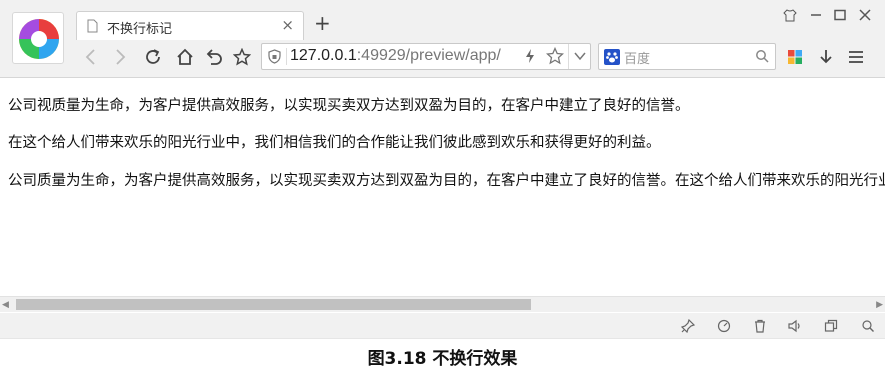  What do you see at coordinates (879, 305) in the screenshot?
I see `scroll-right-arrow-icon: ▶` at bounding box center [879, 305].